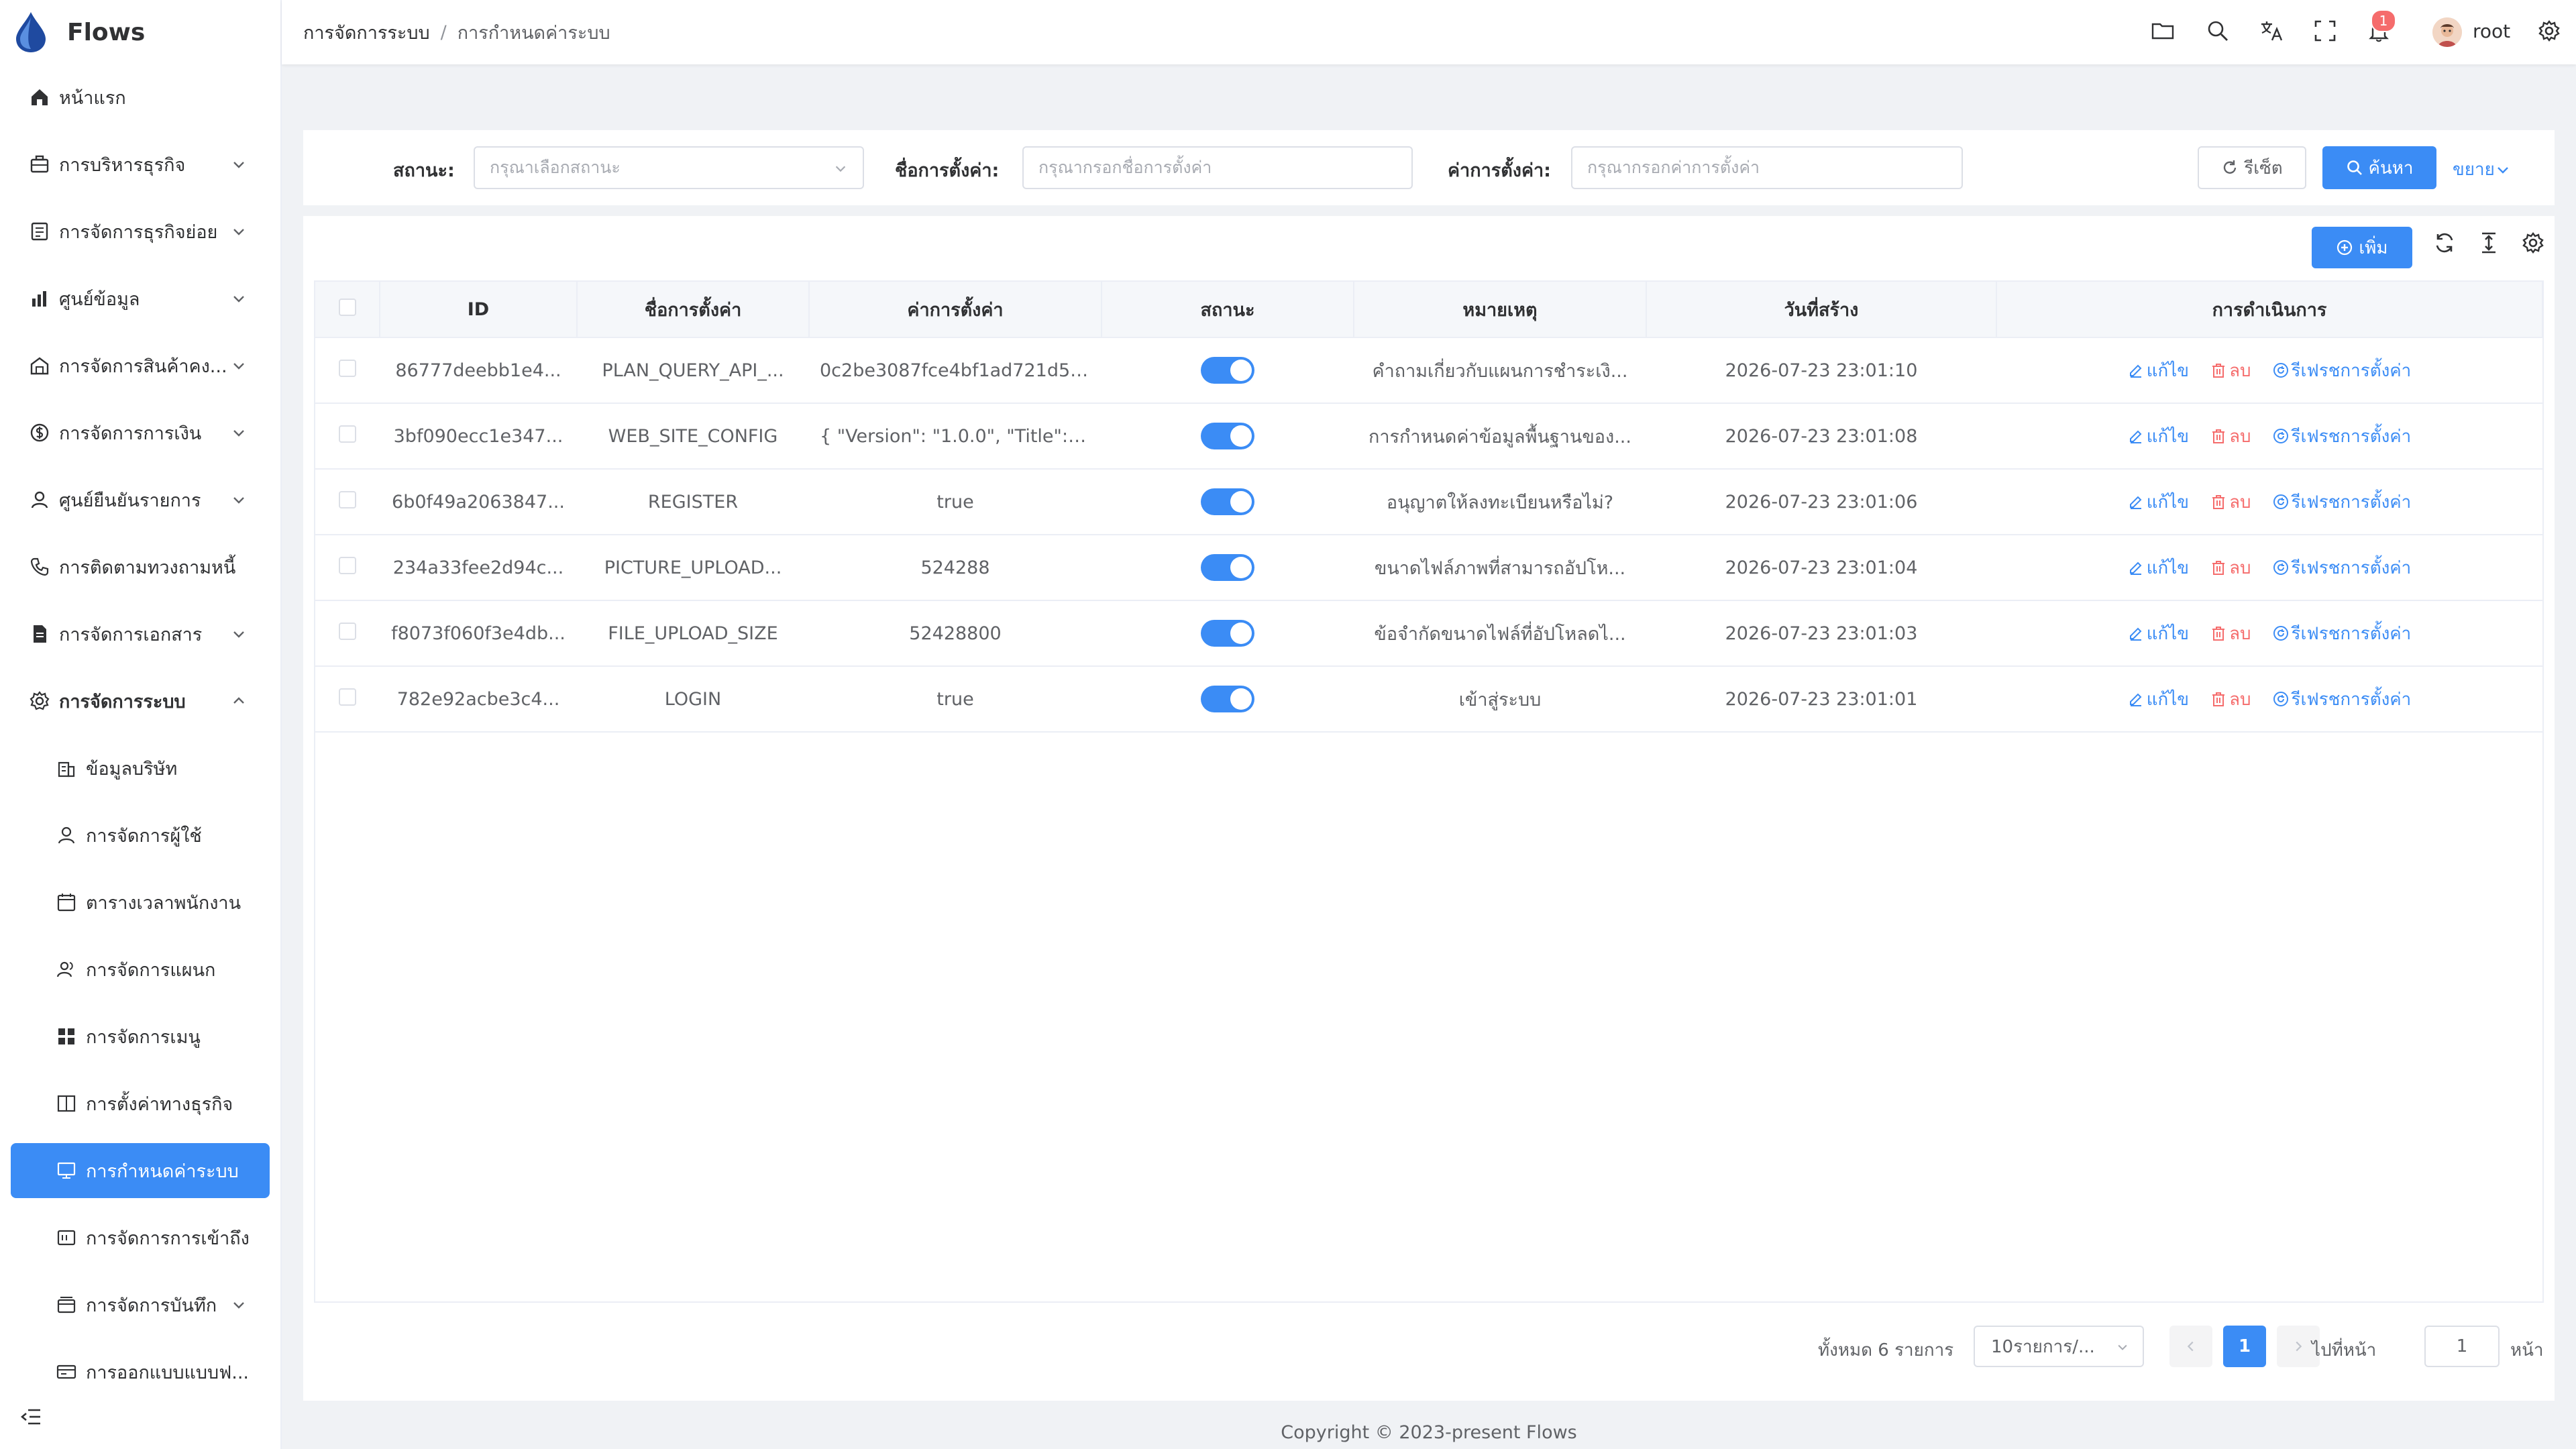  I want to click on expand-link: ขยาย, so click(2482, 169).